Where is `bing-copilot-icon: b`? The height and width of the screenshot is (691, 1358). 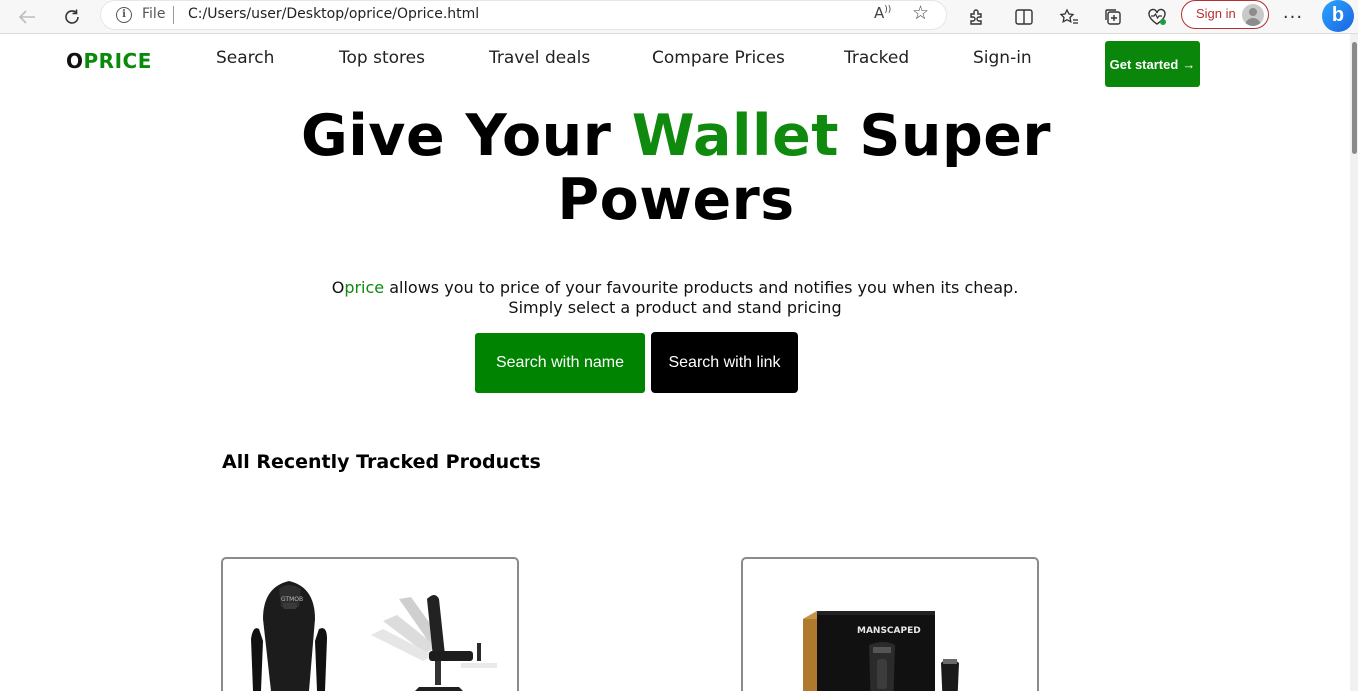 bing-copilot-icon: b is located at coordinates (1338, 16).